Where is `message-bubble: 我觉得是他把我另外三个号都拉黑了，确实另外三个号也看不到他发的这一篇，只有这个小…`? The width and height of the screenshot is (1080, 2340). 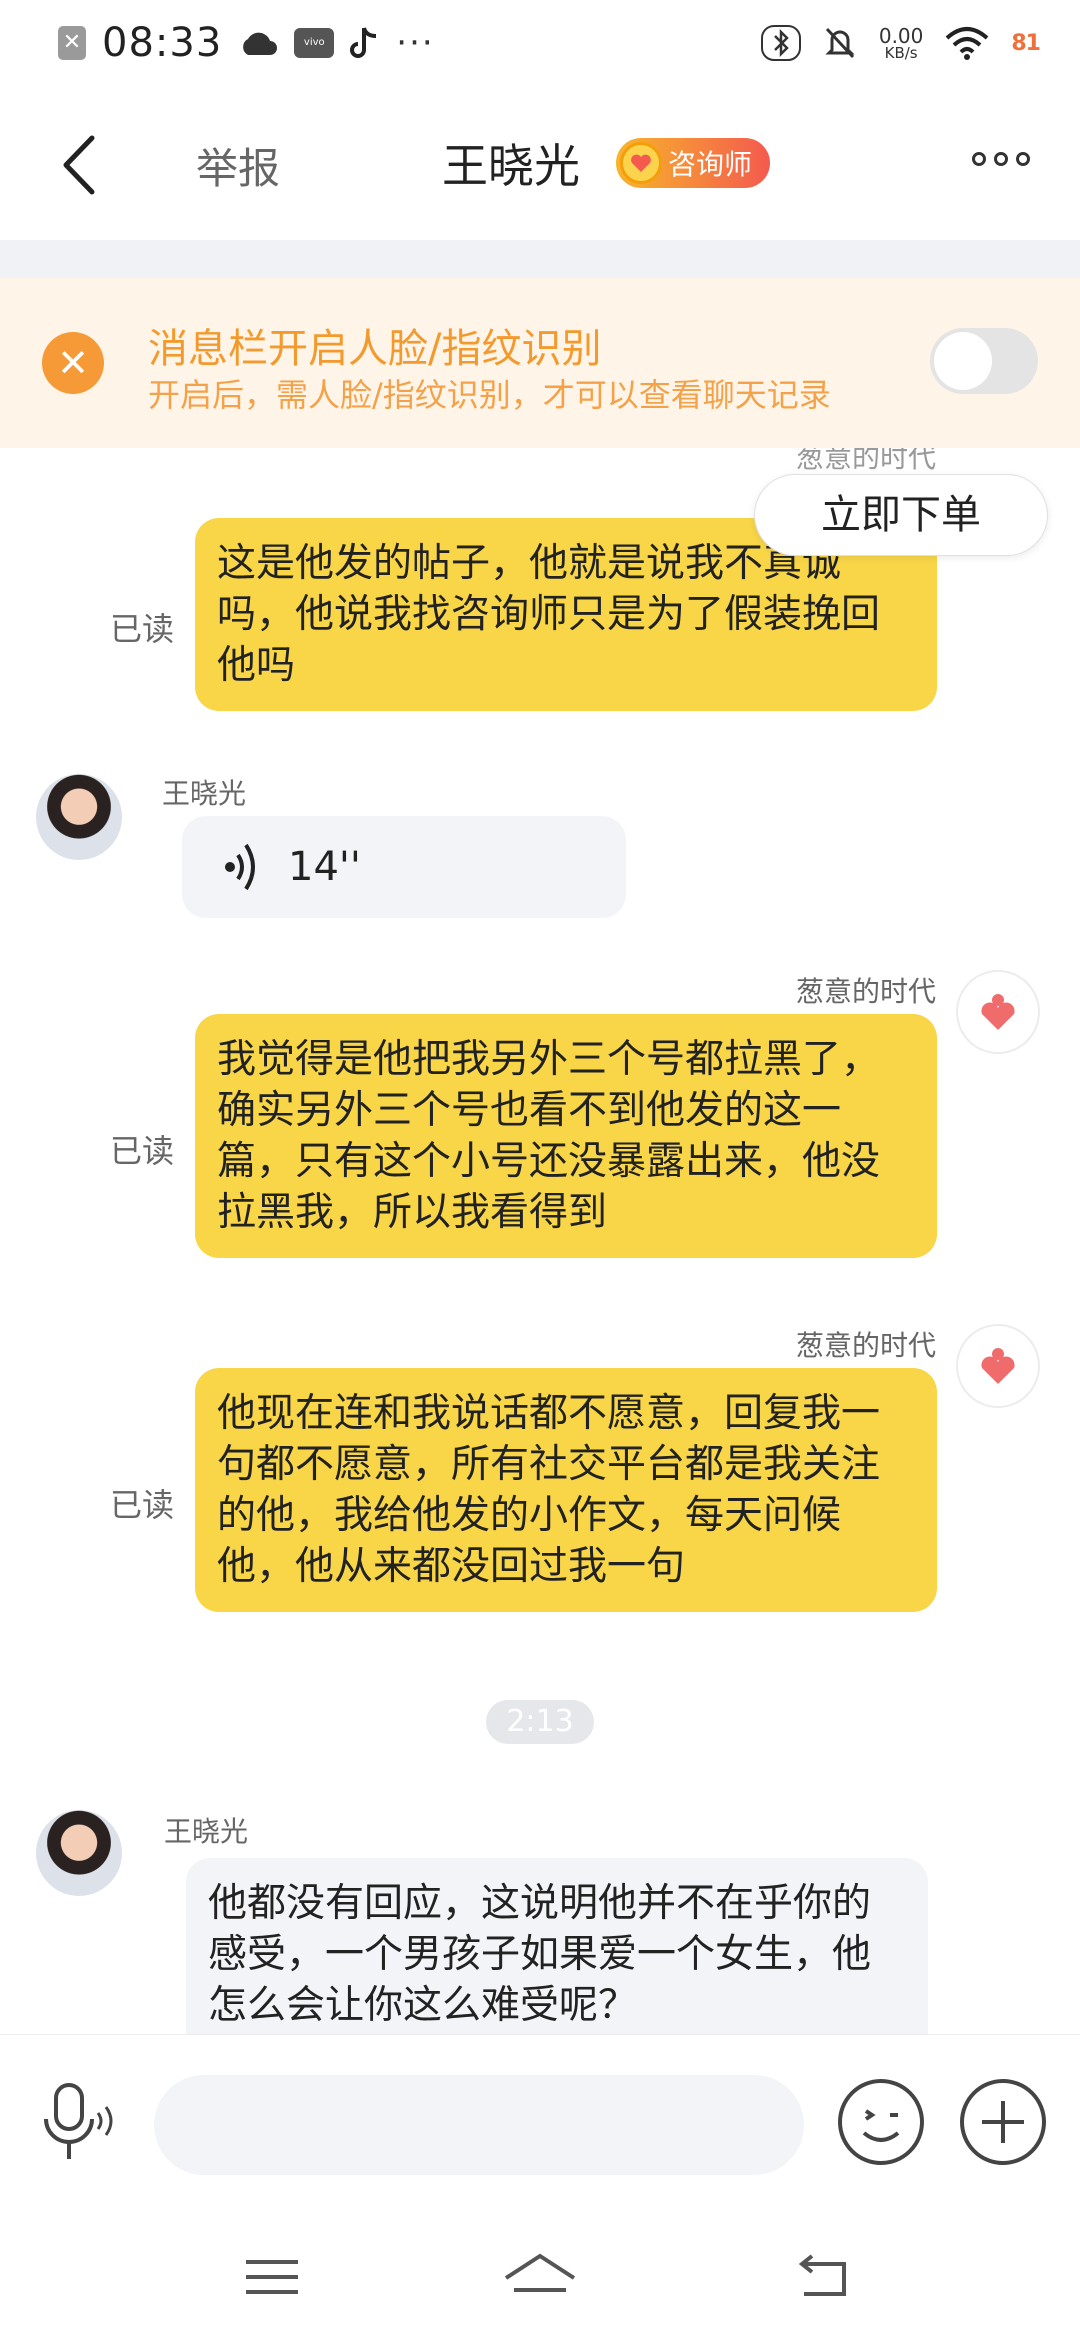 message-bubble: 我觉得是他把我另外三个号都拉黑了，确实另外三个号也看不到他发的这一篇，只有这个小… is located at coordinates (566, 1136).